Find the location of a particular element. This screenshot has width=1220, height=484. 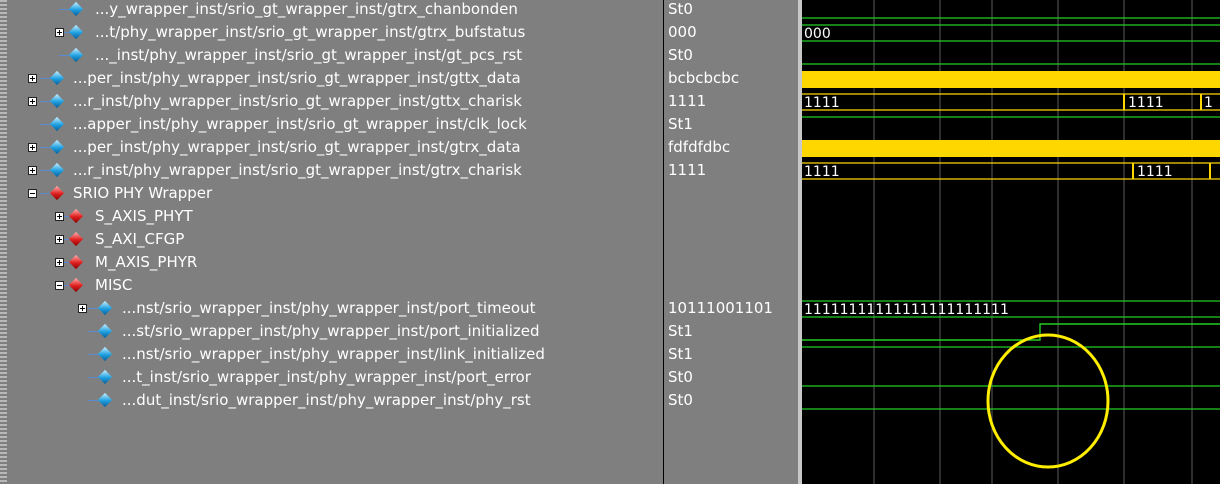

signal-row: SRIO PHY Wrapper is located at coordinates (331, 193).